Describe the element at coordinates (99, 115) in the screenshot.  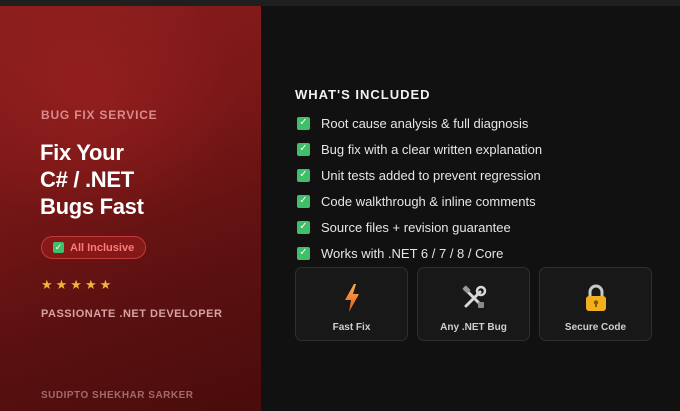
I see `service-kicker: BUG FIX SERVICE` at that location.